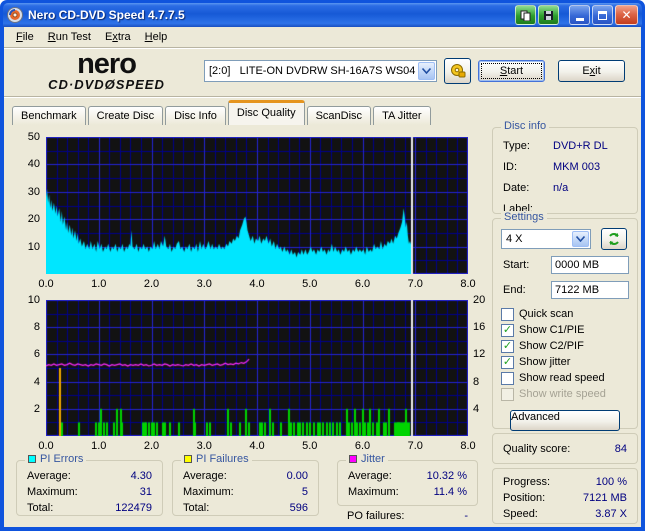 This screenshot has height=531, width=645. What do you see at coordinates (257, 446) in the screenshot?
I see `pif-x-tick: 4.0` at bounding box center [257, 446].